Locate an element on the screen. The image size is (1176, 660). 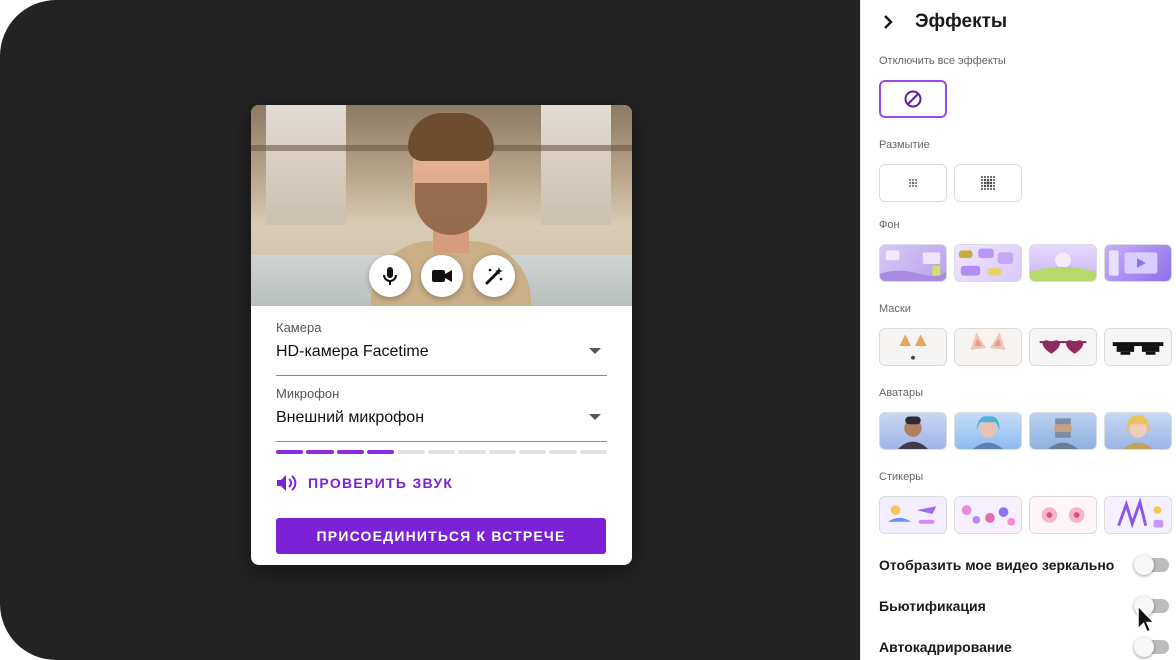
effects-button is located at coordinates (493, 276).